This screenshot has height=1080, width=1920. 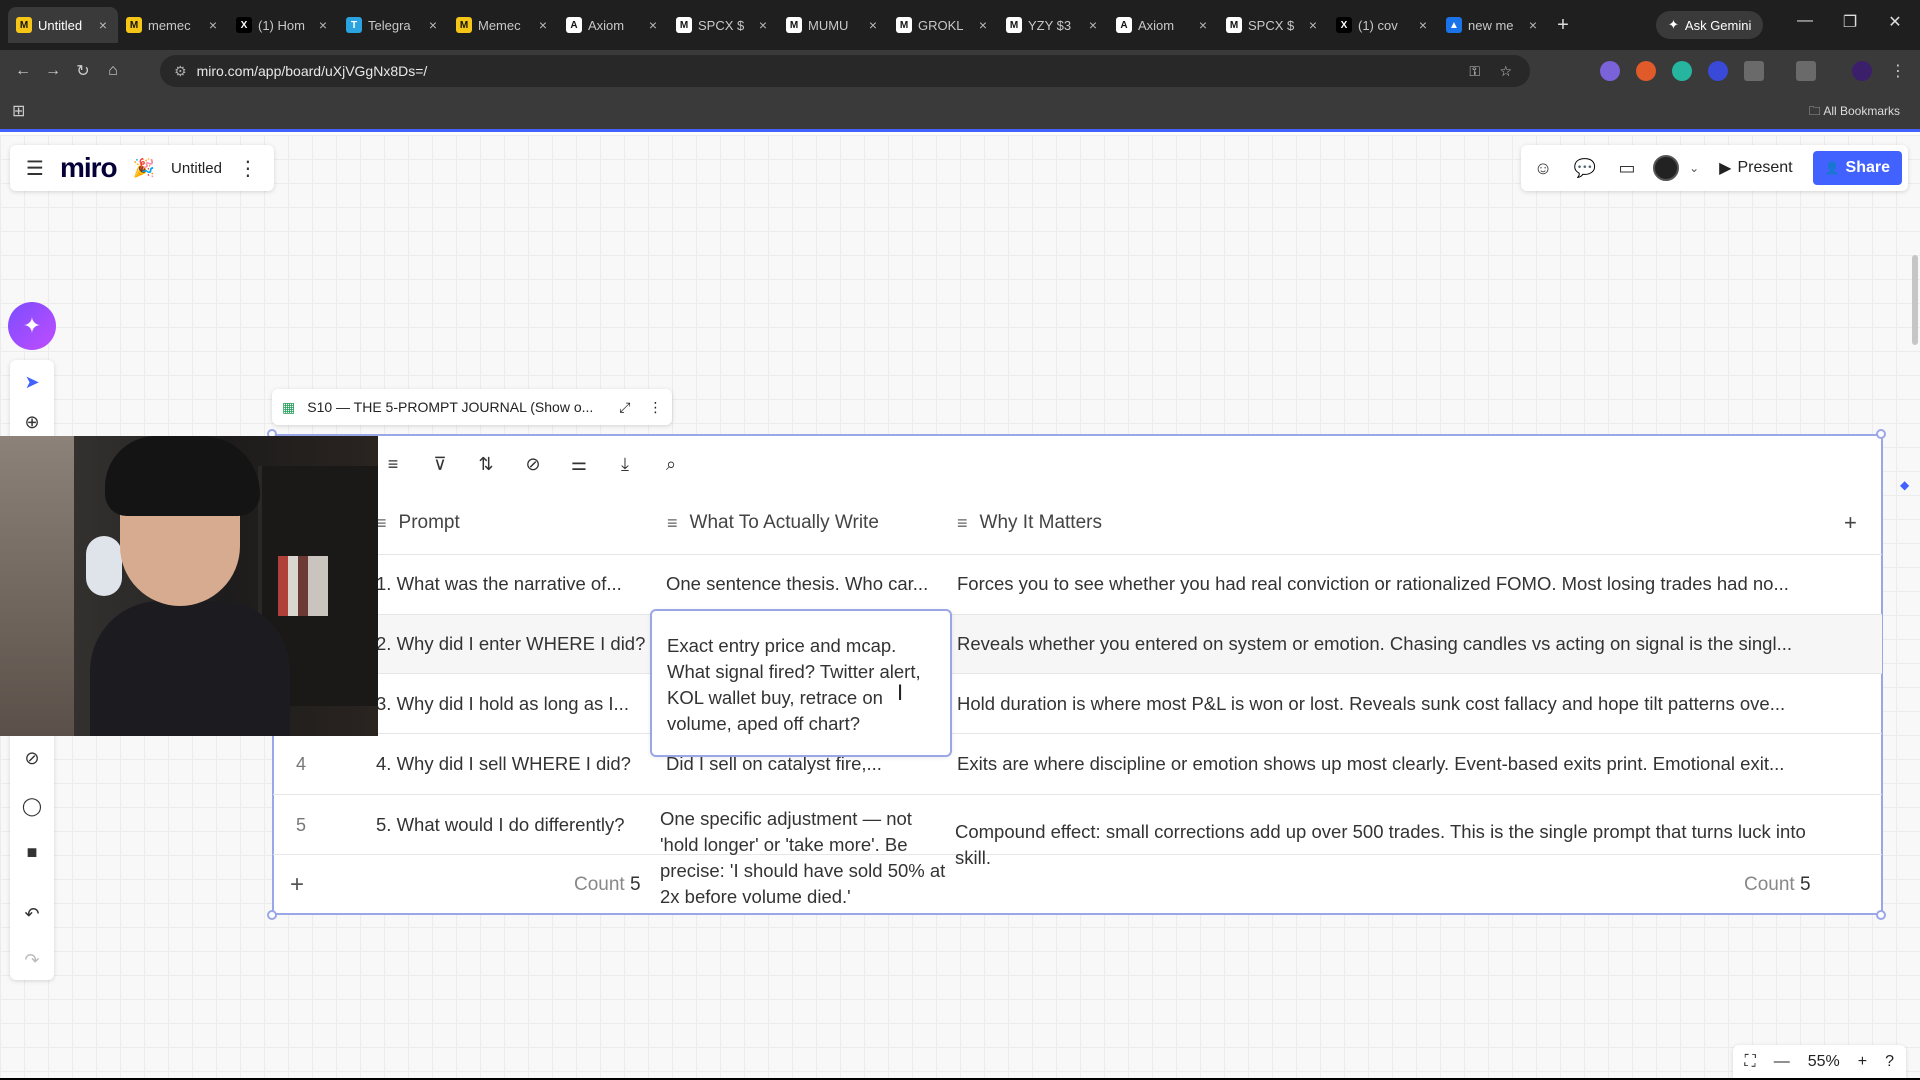 I want to click on forward-icon: →, so click(x=53, y=71).